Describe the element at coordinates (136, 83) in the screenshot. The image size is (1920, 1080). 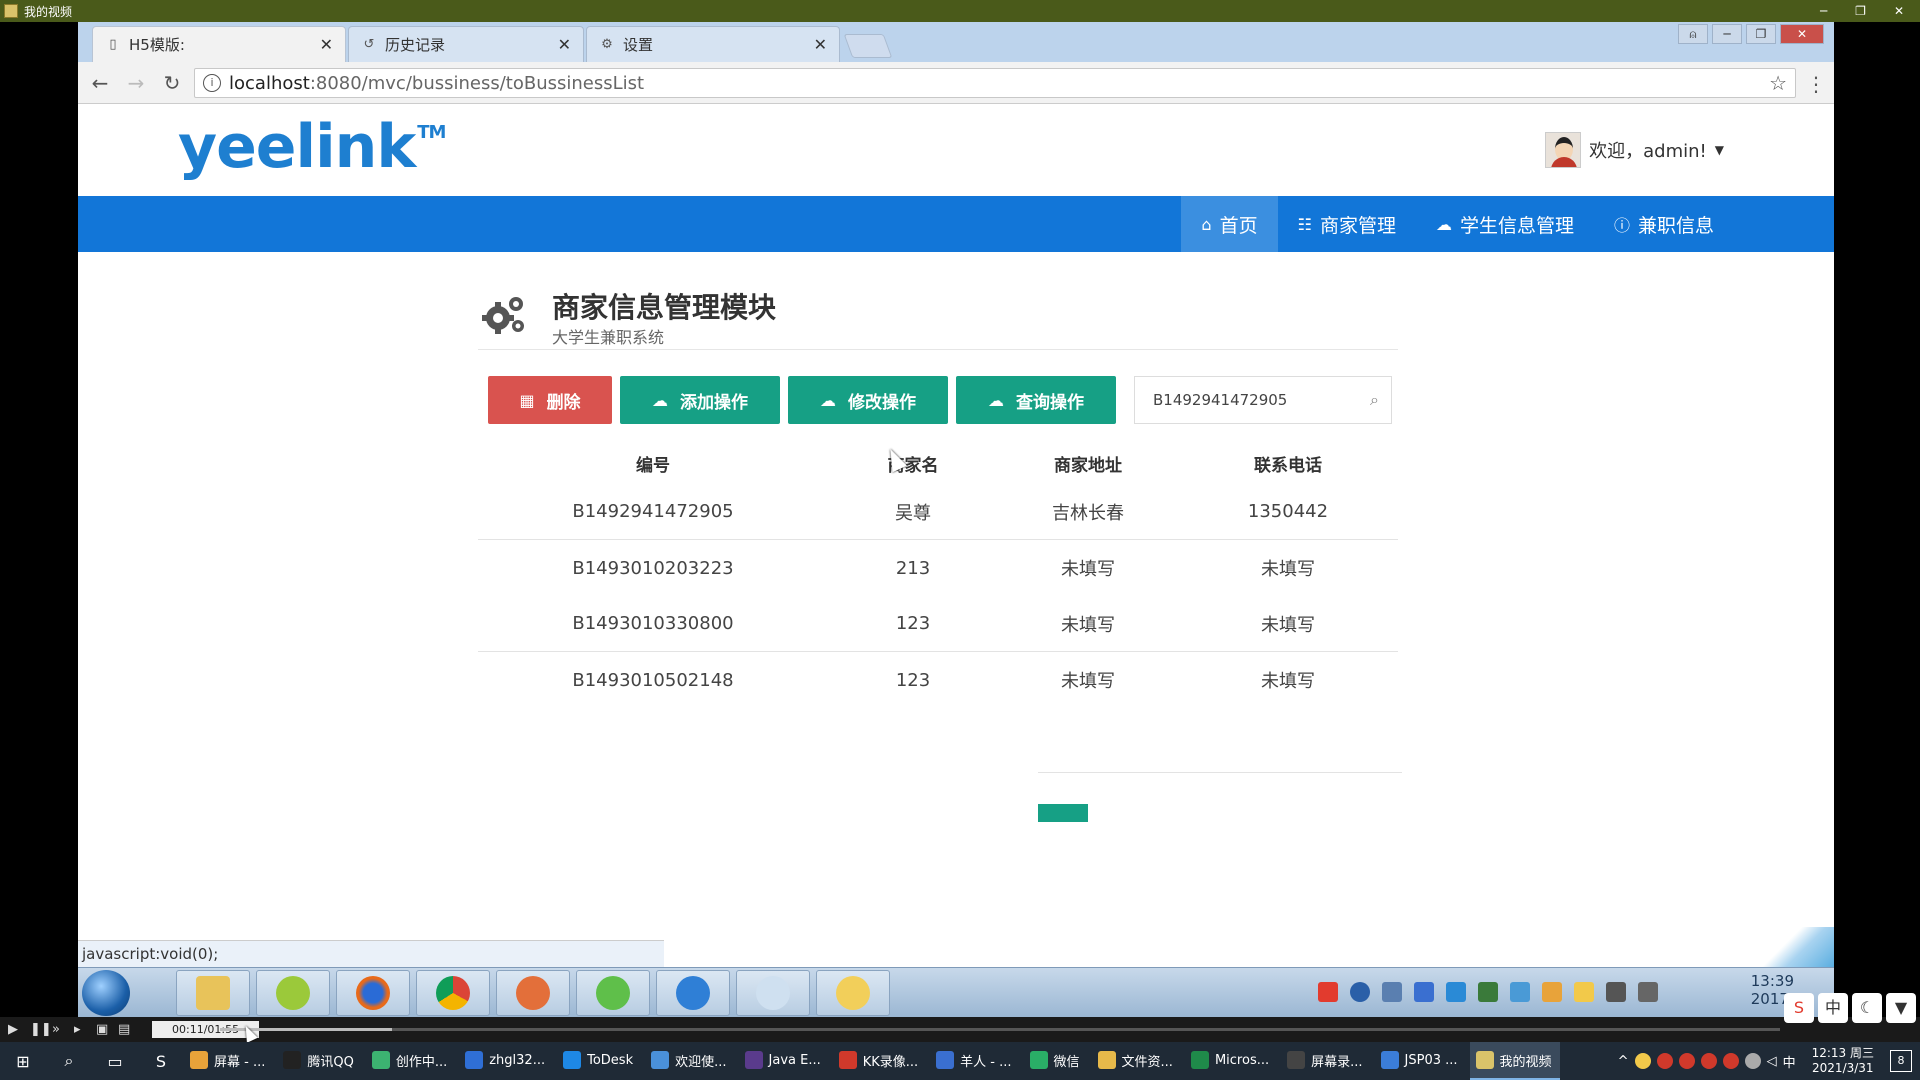
I see `forward-icon: →` at that location.